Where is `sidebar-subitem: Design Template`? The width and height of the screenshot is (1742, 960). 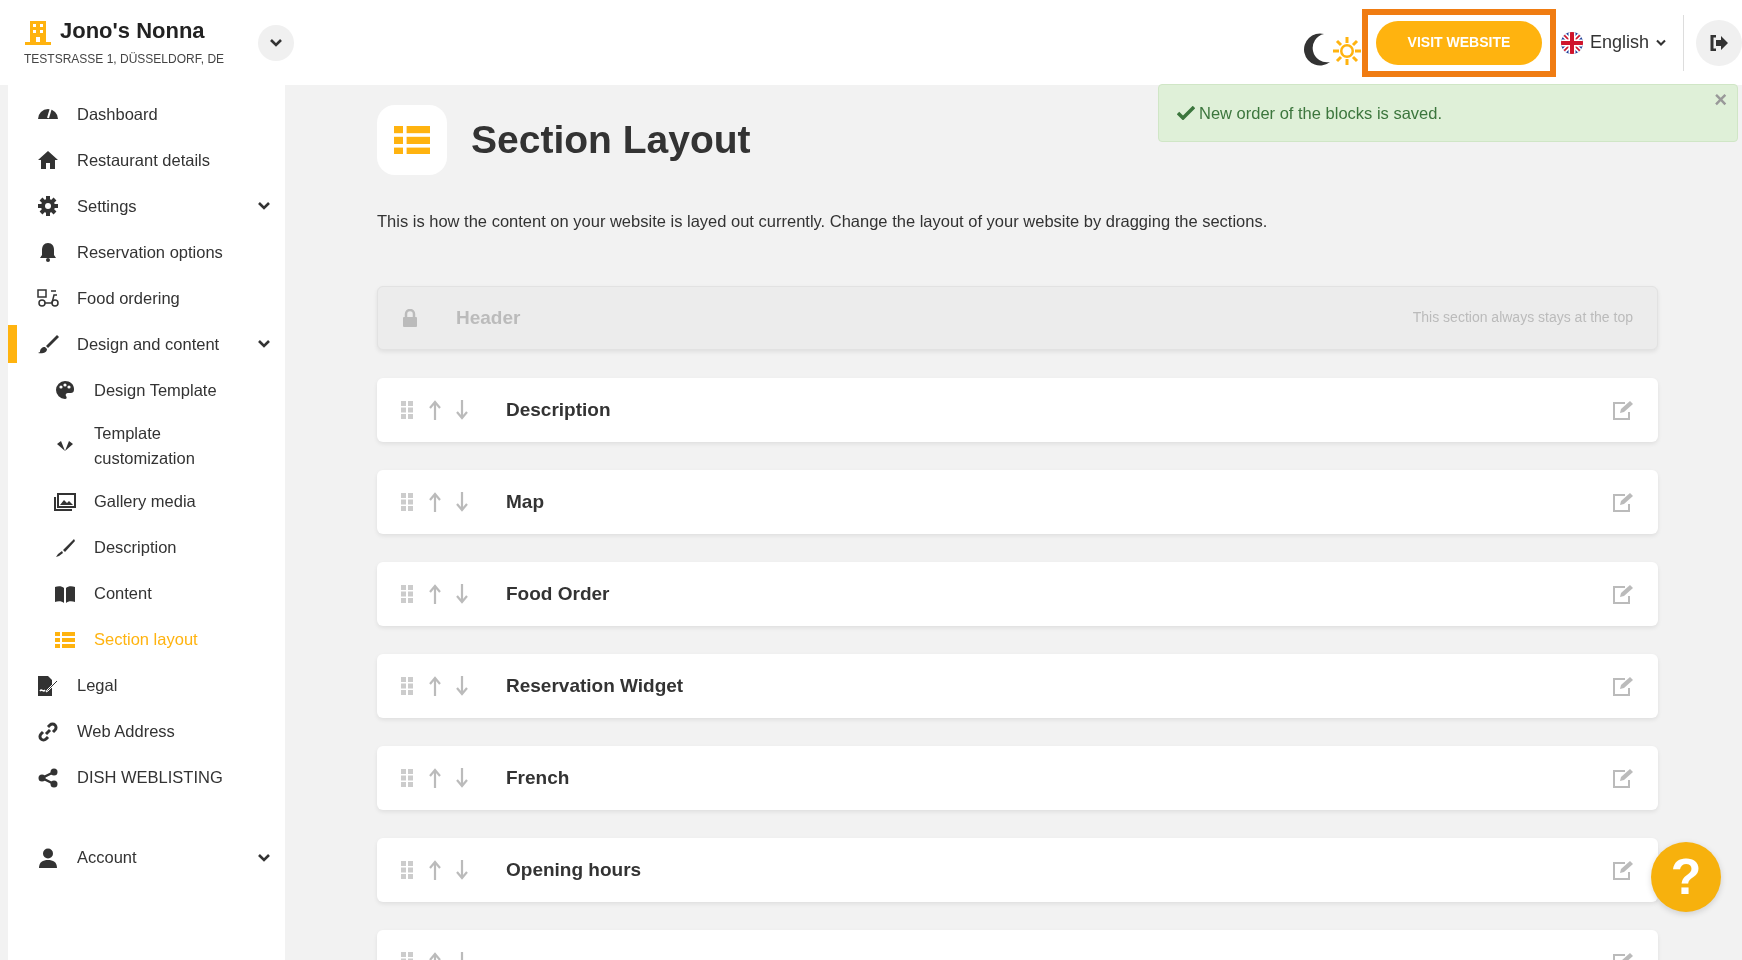
sidebar-subitem: Design Template is located at coordinates (146, 390).